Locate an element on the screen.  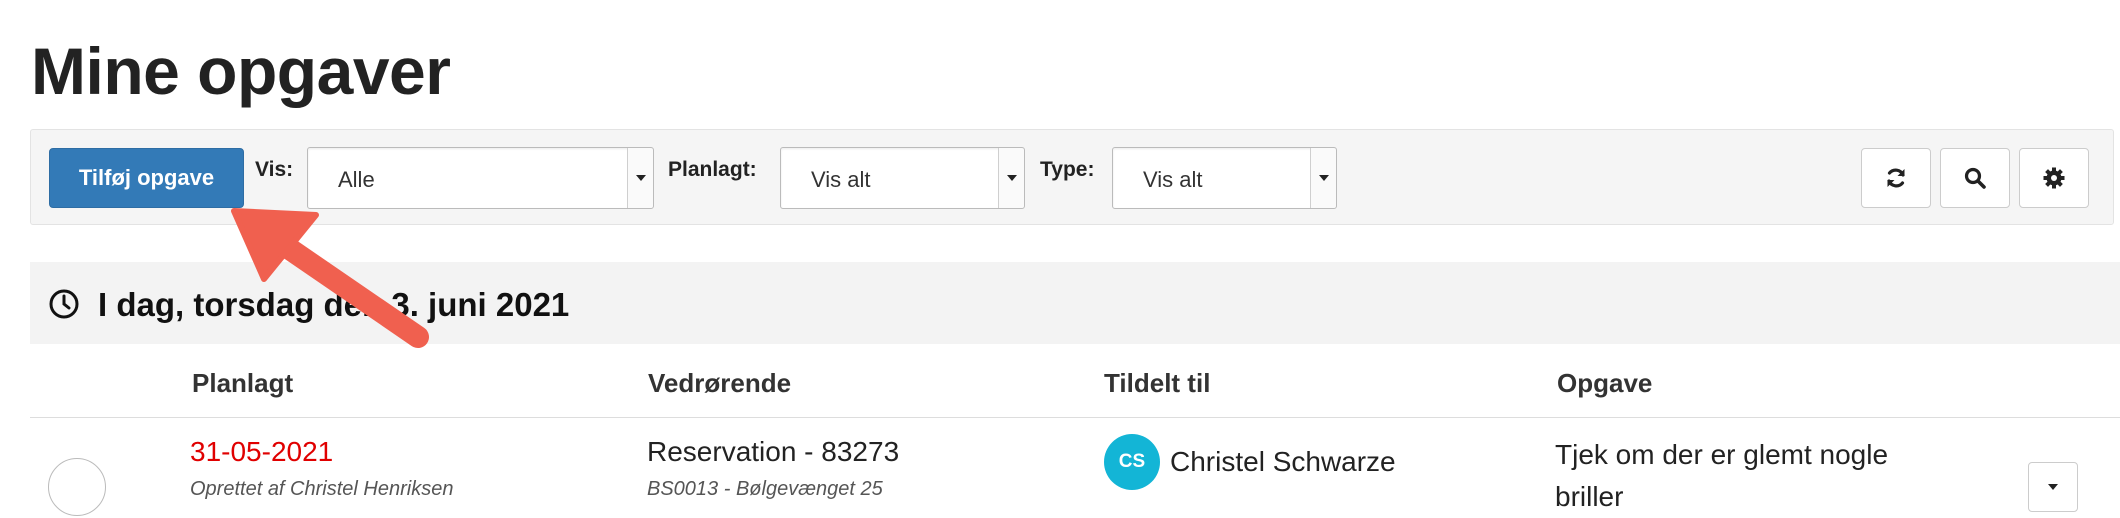
refresh-button is located at coordinates (1896, 178).